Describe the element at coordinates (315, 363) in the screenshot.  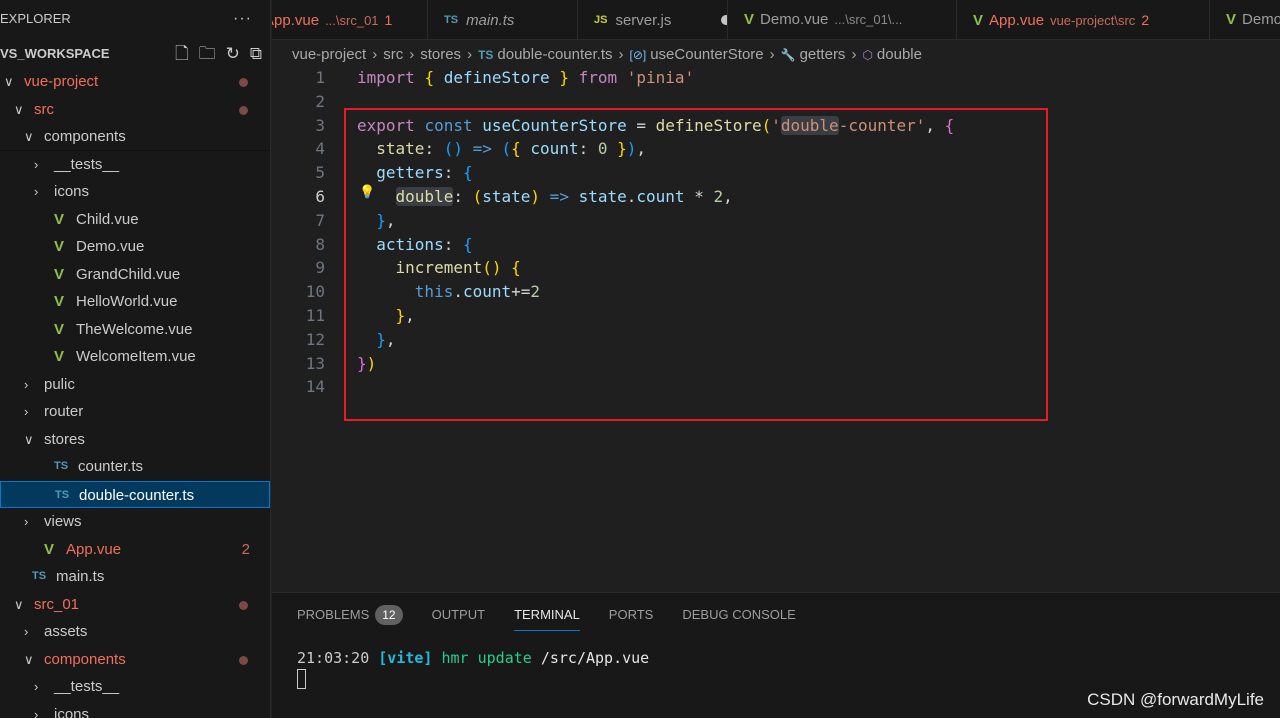
I see `line-number: 13` at that location.